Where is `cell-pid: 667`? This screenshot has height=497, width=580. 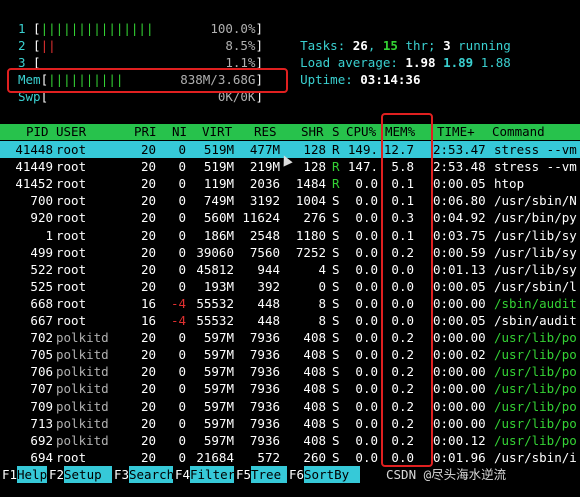 cell-pid: 667 is located at coordinates (41, 320).